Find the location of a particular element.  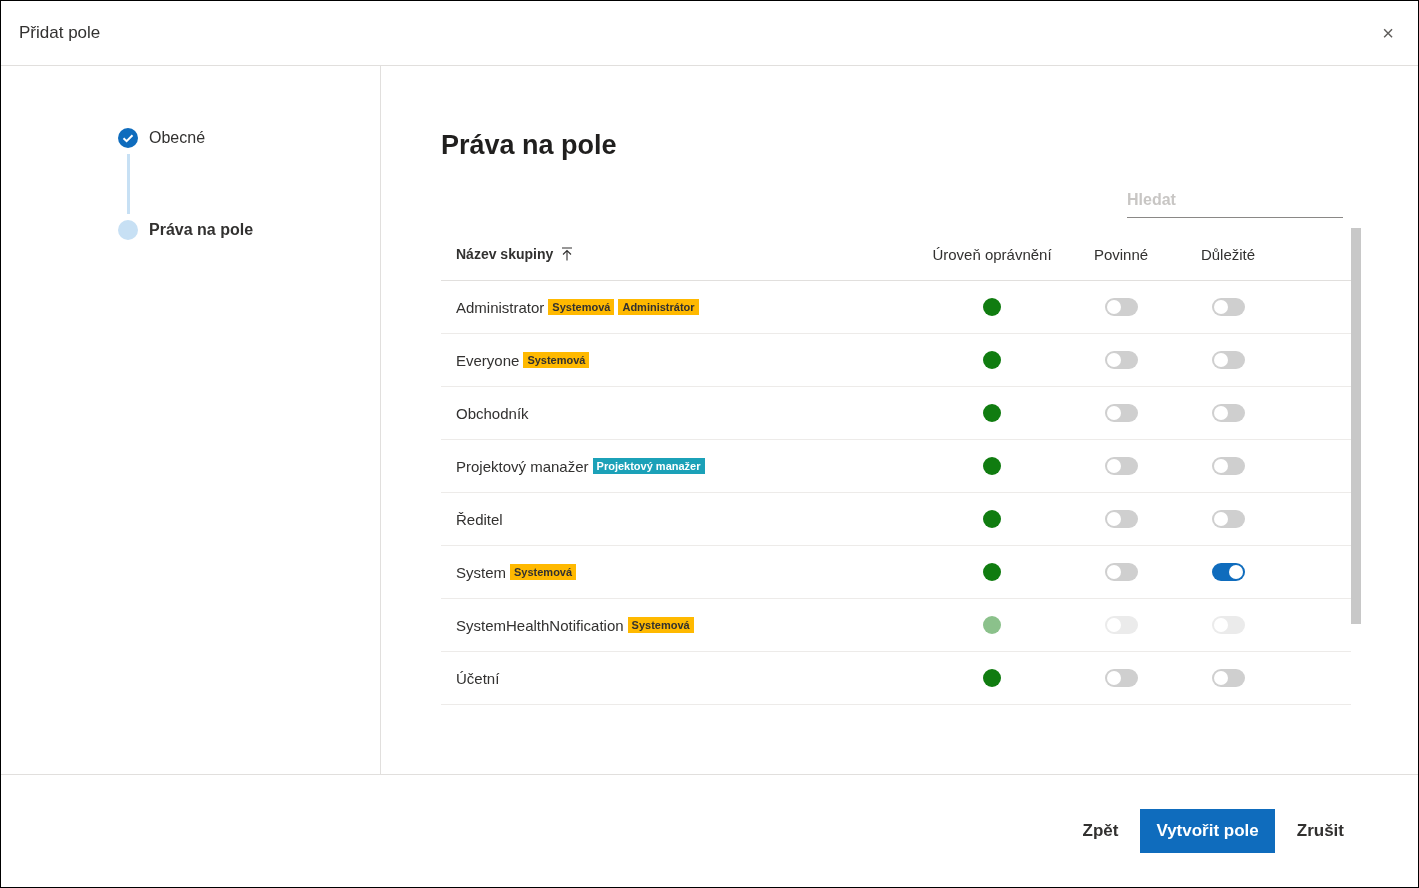

page-heading: Práva na pole is located at coordinates (529, 145).